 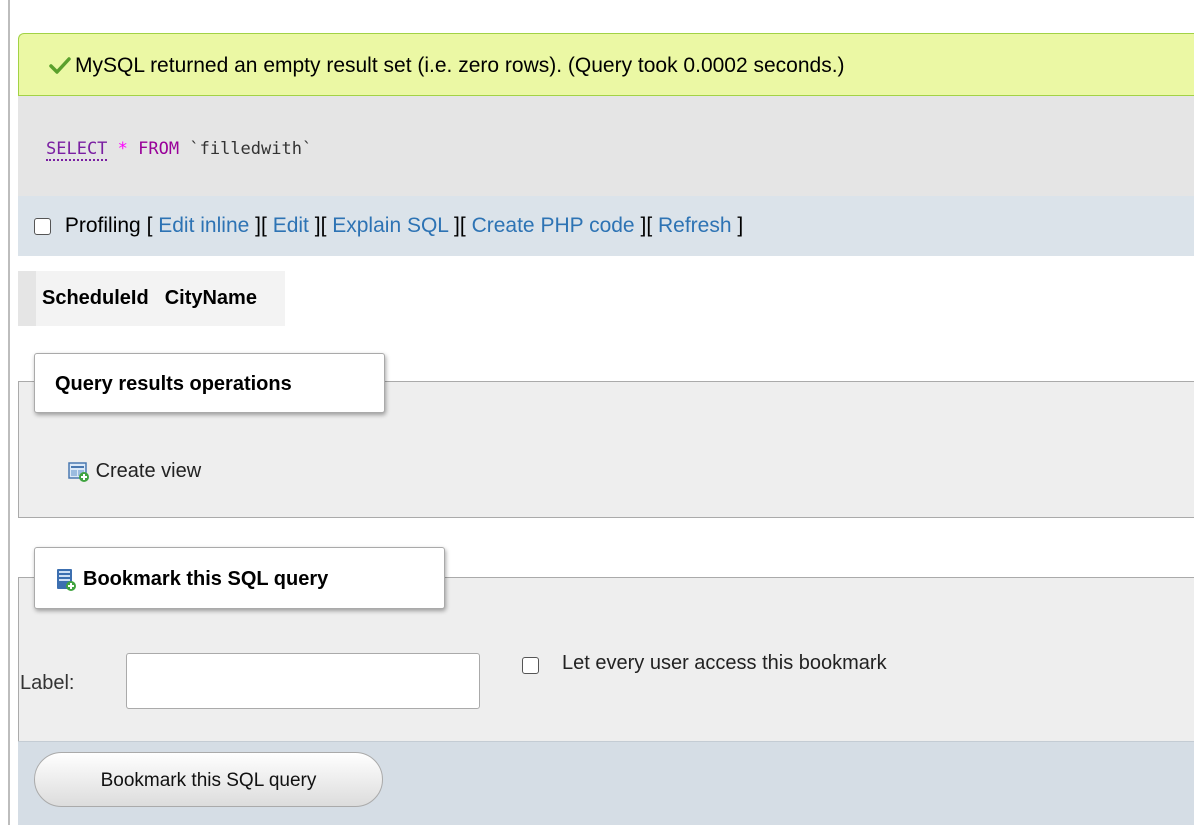 I want to click on bookmark-title-text: Bookmark this SQL query, so click(x=206, y=579).